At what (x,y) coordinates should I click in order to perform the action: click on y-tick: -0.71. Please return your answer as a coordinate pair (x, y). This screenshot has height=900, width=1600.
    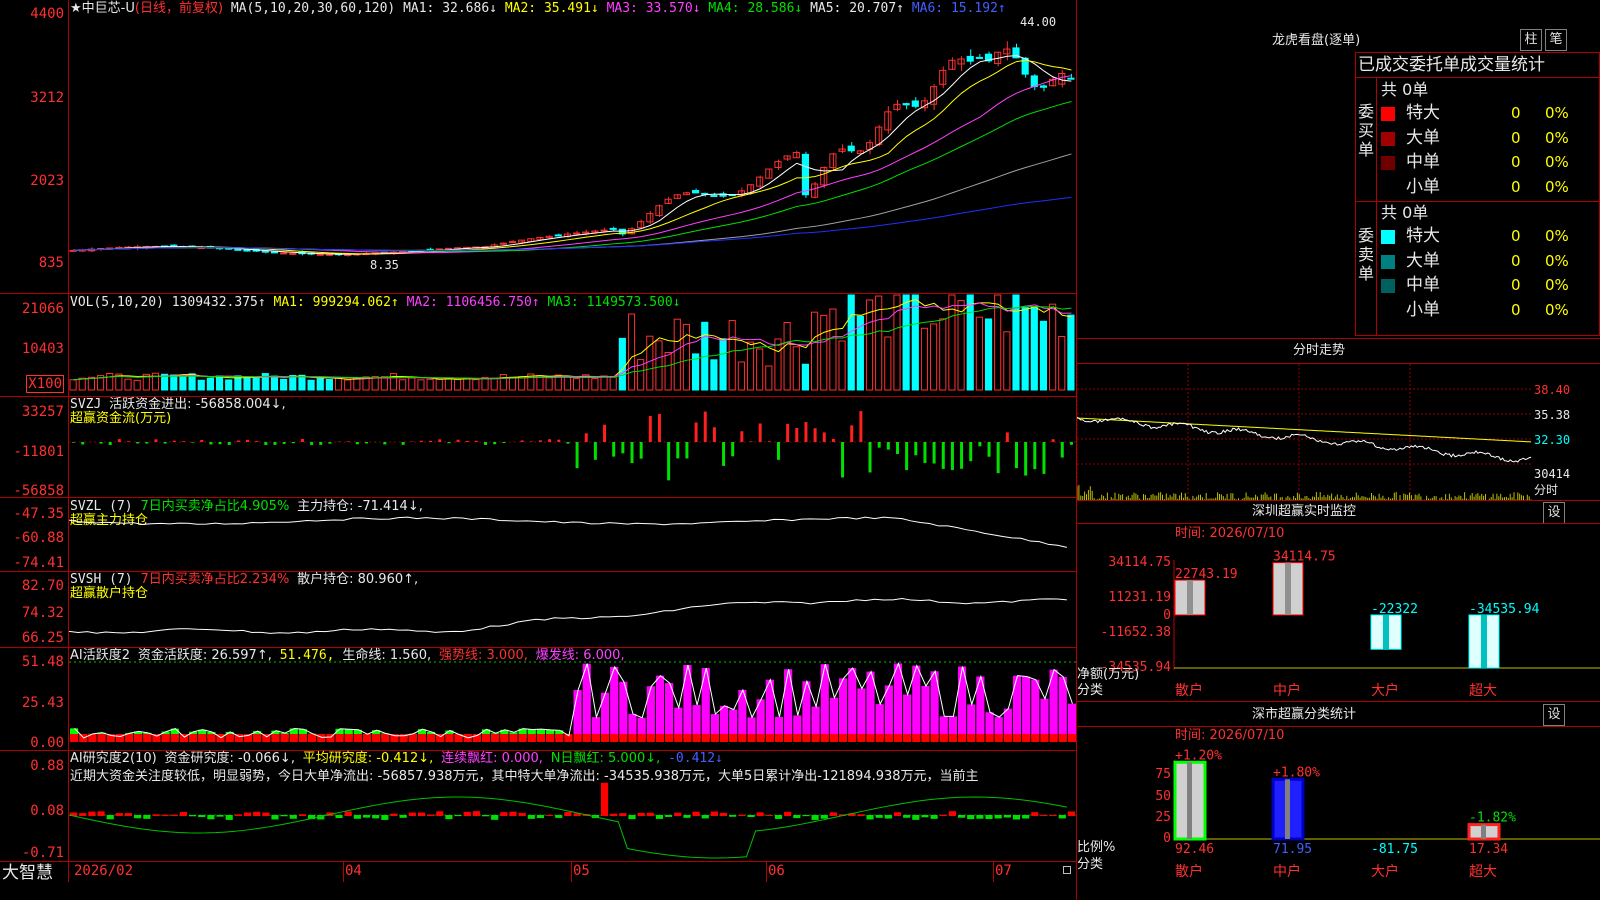
    Looking at the image, I should click on (42, 853).